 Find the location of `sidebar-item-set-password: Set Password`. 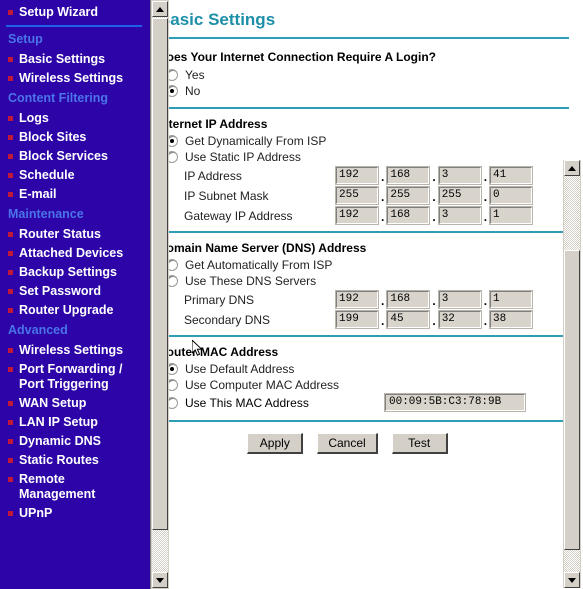

sidebar-item-set-password: Set Password is located at coordinates (75, 291).